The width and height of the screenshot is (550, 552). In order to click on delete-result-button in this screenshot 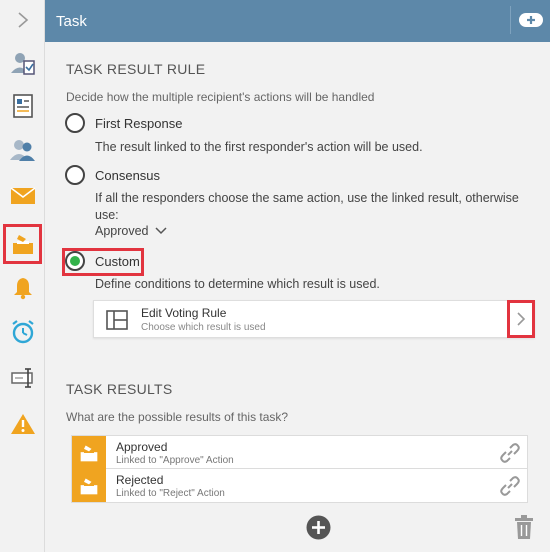, I will do `click(524, 529)`.